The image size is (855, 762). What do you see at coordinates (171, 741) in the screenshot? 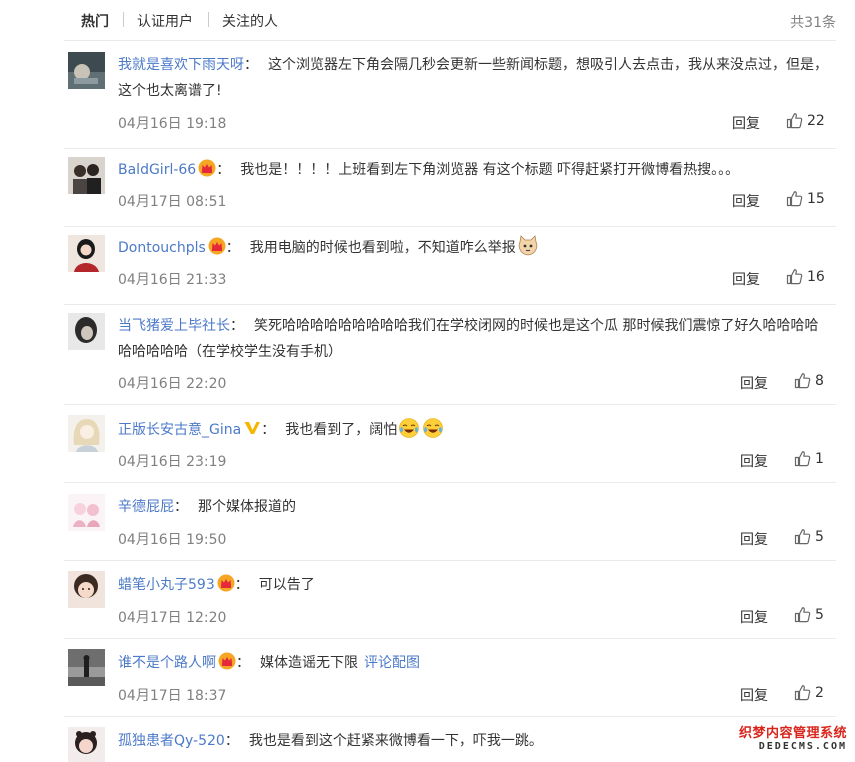
I see `username-link: 孤独患者Qy-520` at bounding box center [171, 741].